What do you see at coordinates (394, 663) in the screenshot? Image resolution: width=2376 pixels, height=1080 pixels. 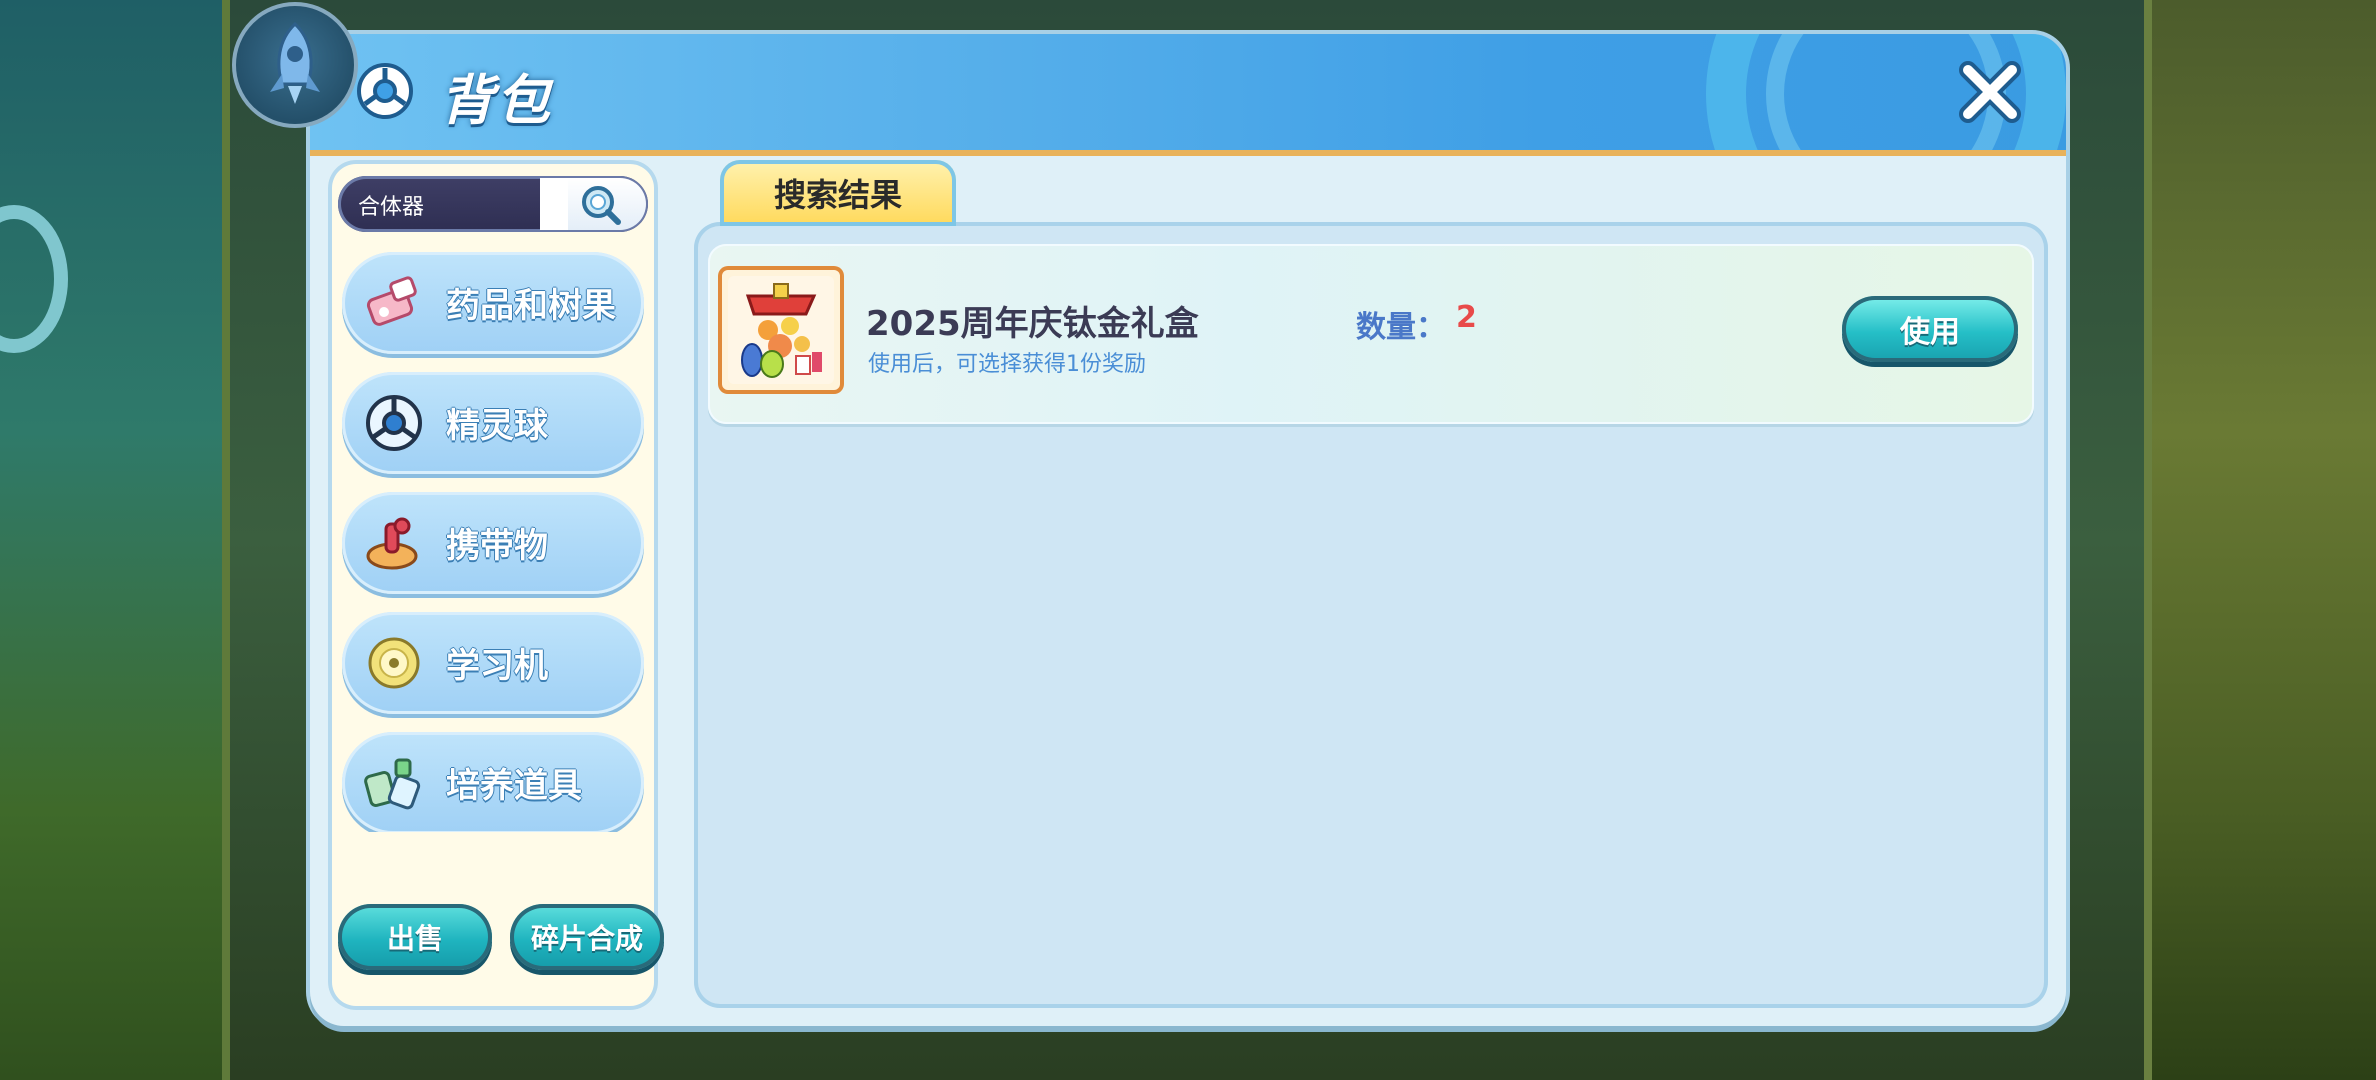 I see `disc-icon` at bounding box center [394, 663].